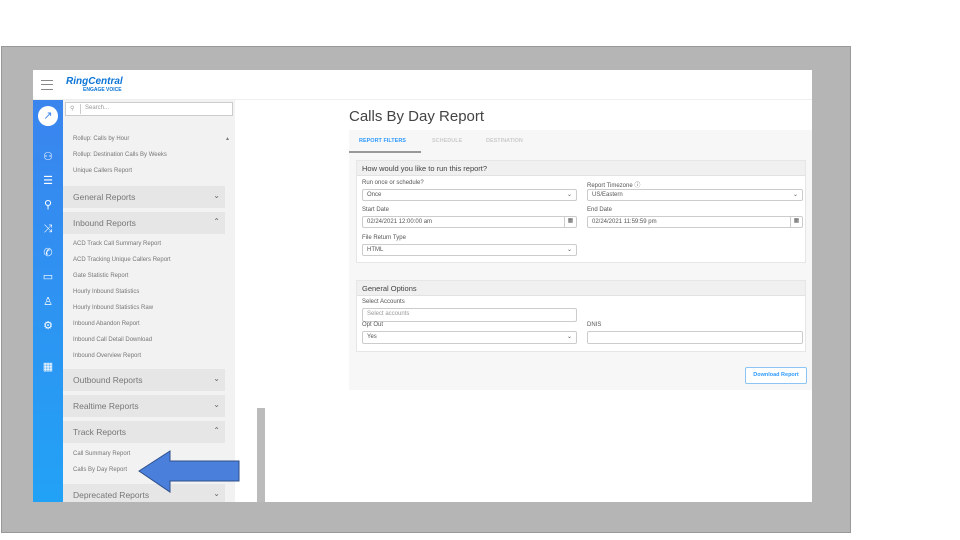 Image resolution: width=960 pixels, height=540 pixels. I want to click on section-track-reports: Track Reports ⌃, so click(144, 432).